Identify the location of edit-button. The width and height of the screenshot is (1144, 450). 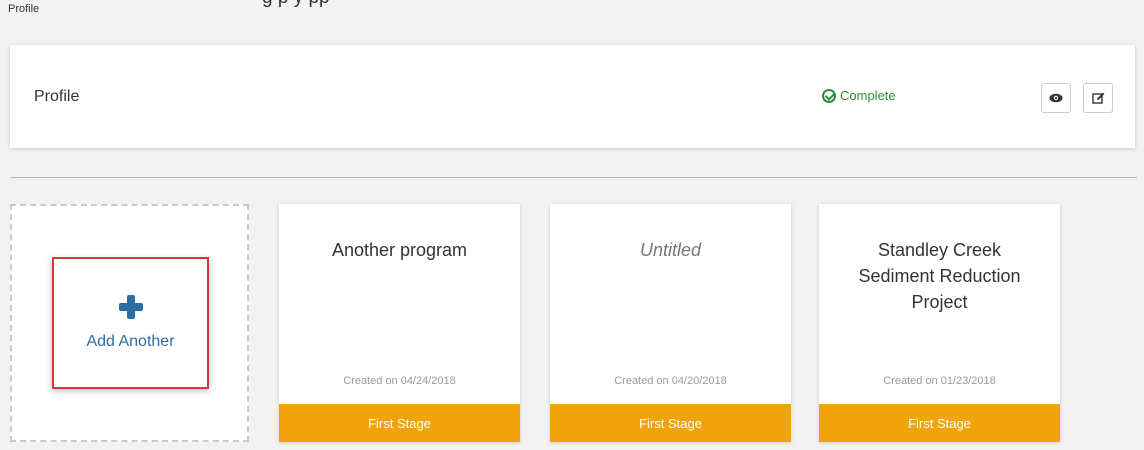
(1098, 98).